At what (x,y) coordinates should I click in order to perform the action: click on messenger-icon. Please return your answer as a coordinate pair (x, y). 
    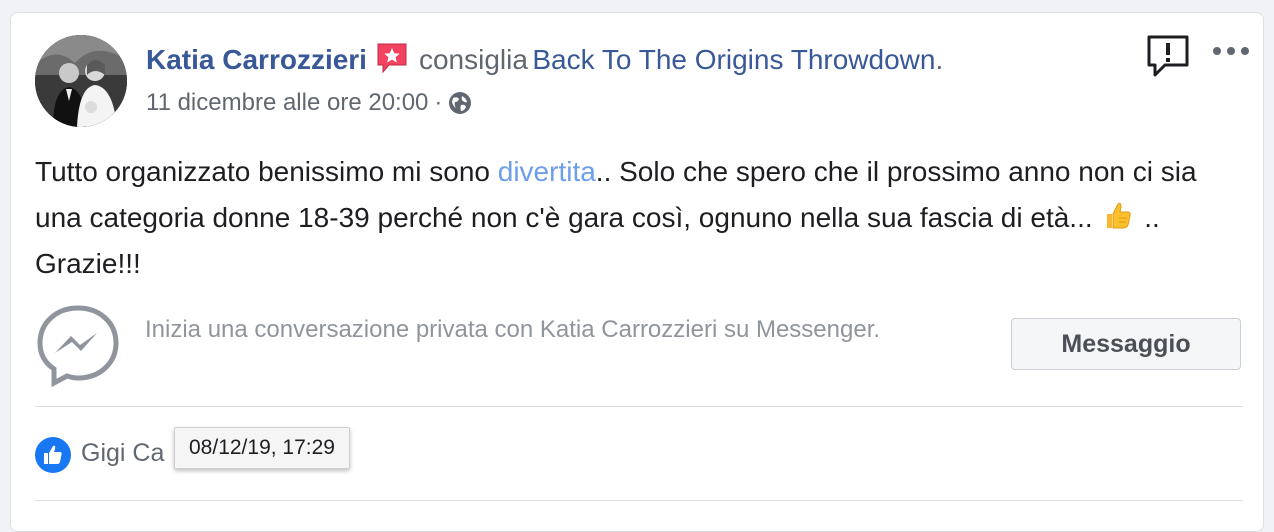
    Looking at the image, I should click on (78, 346).